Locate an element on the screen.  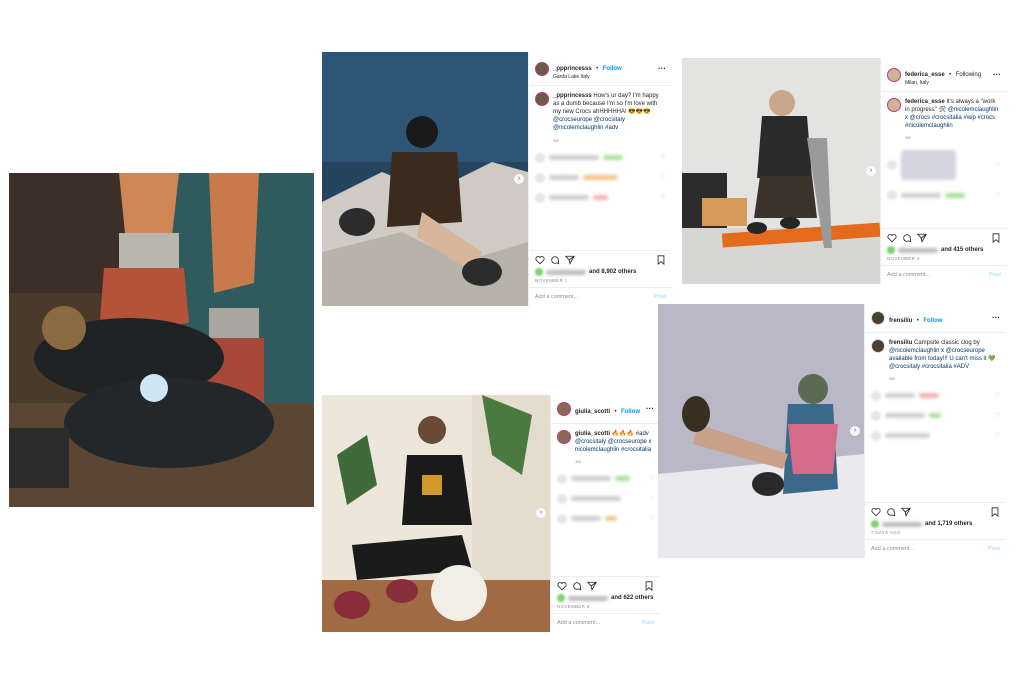
post-date: NOVEMBER 4 is located at coordinates (903, 258).